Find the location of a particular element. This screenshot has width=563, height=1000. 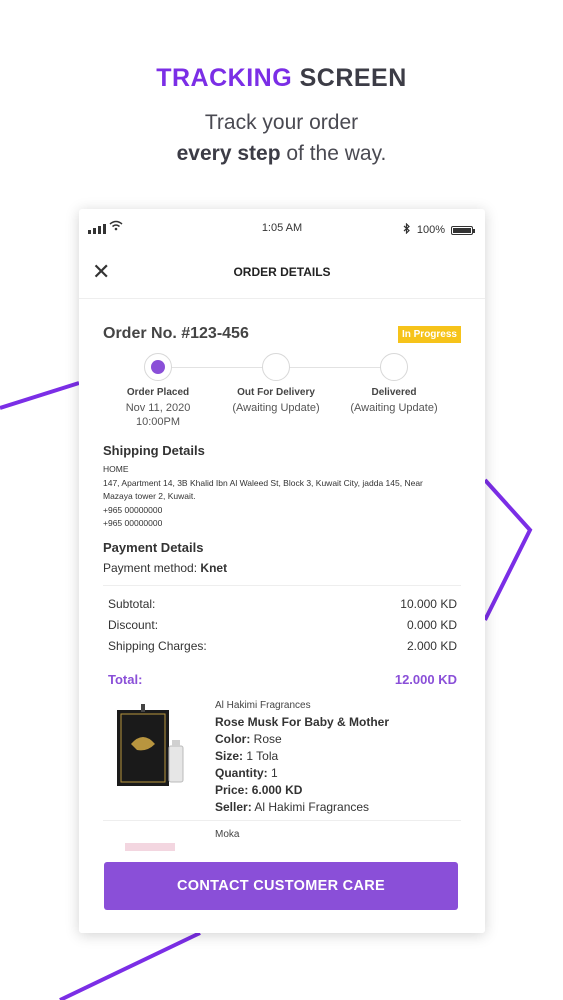

cta-bar: CONTACT CUSTOMER CARE is located at coordinates (282, 892).